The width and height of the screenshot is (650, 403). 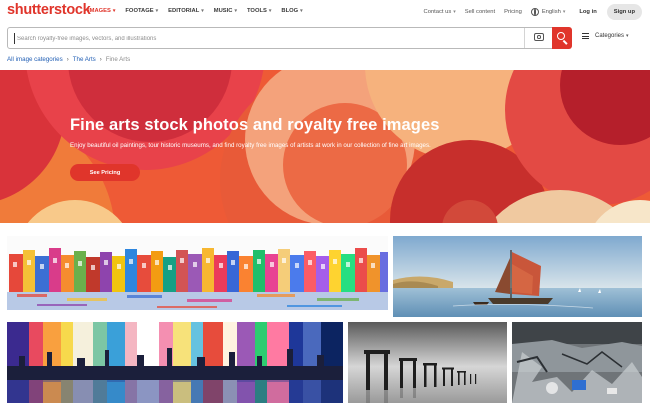 What do you see at coordinates (539, 37) in the screenshot?
I see `camera-icon` at bounding box center [539, 37].